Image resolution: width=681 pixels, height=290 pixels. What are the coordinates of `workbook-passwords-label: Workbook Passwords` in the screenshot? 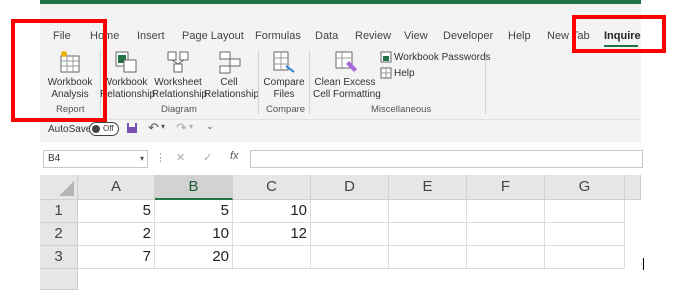 It's located at (442, 57).